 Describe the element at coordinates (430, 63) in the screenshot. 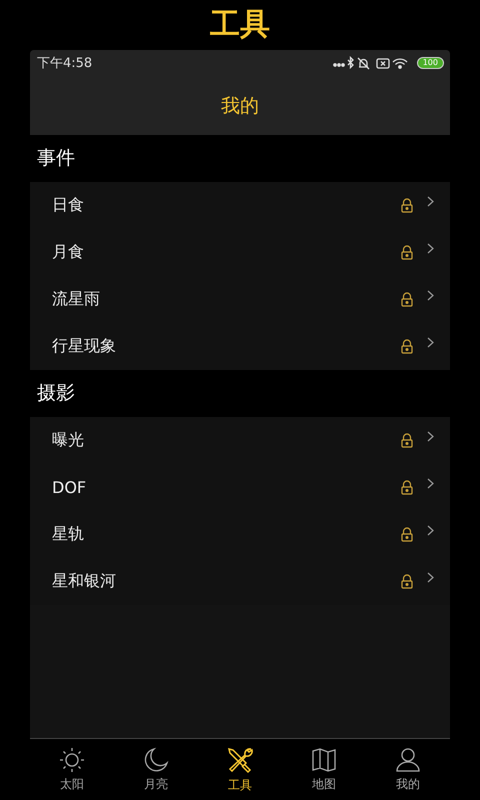

I see `battery-level: 100` at that location.